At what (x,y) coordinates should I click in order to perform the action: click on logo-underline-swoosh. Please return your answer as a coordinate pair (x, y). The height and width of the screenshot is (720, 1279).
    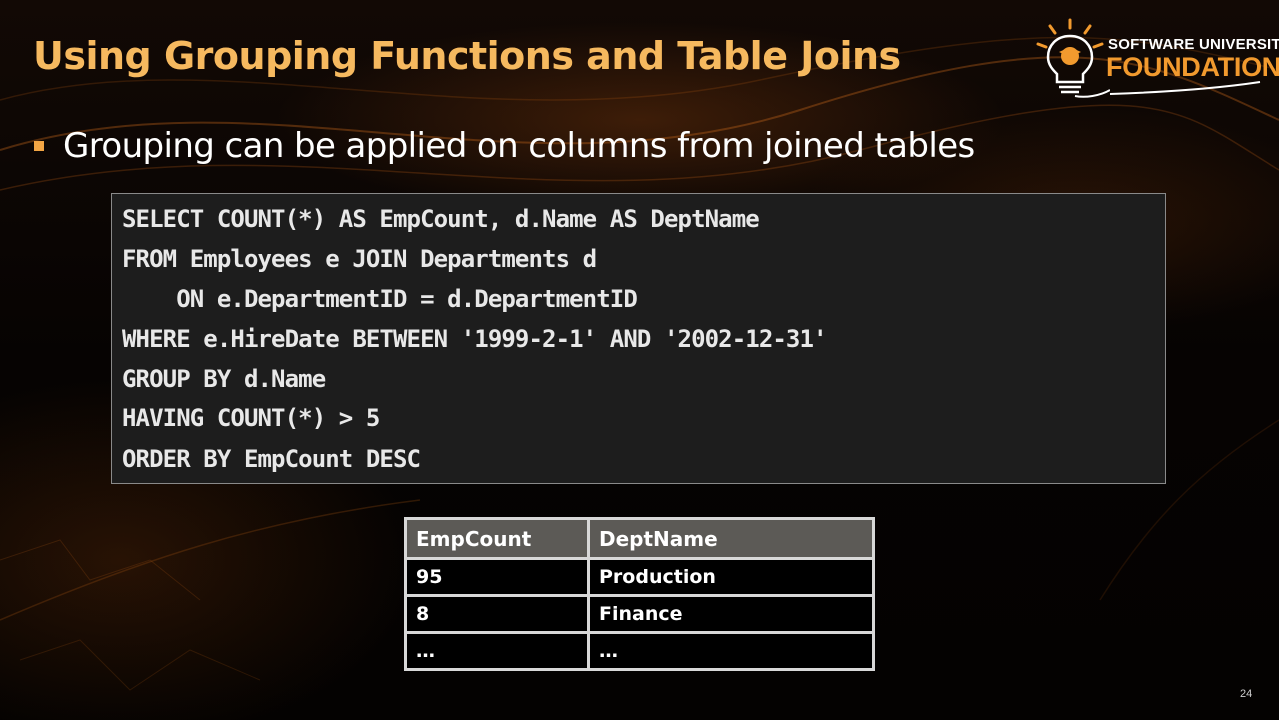
    Looking at the image, I should click on (1185, 88).